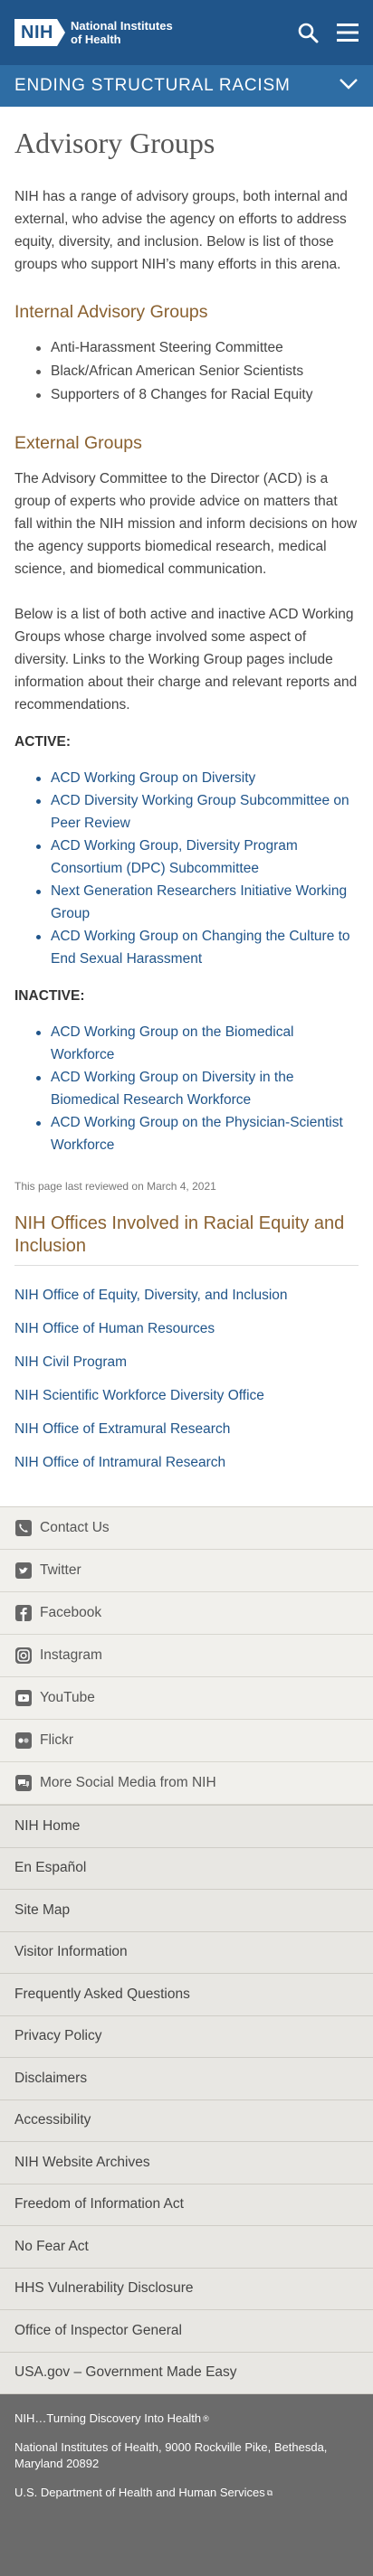 The width and height of the screenshot is (373, 2576). I want to click on inactive-label: INACTIVE:, so click(50, 996).